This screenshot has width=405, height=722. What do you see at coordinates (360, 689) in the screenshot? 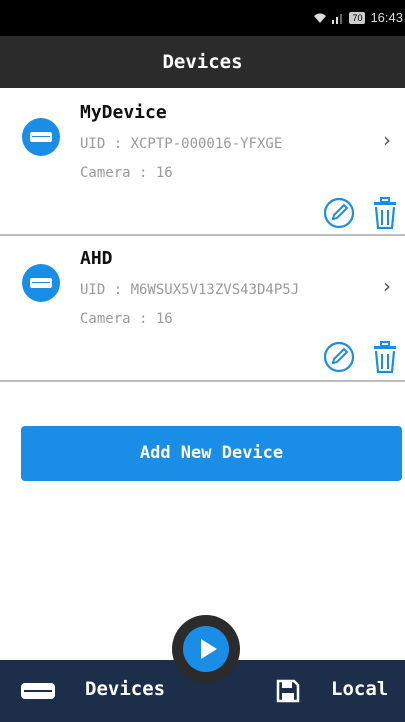
I see `nav-local-label: Local` at bounding box center [360, 689].